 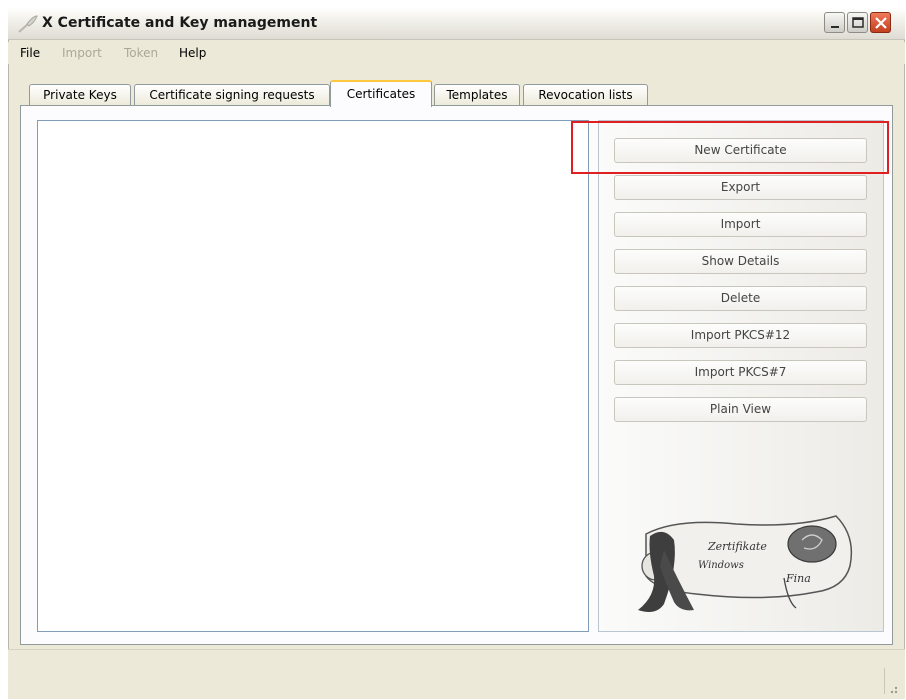 I want to click on highlight-box, so click(x=730, y=147).